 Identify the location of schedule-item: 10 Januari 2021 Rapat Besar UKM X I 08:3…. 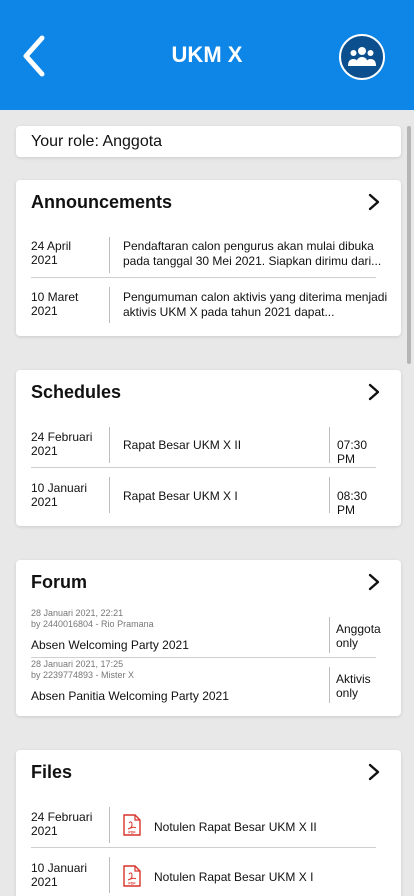
(203, 497).